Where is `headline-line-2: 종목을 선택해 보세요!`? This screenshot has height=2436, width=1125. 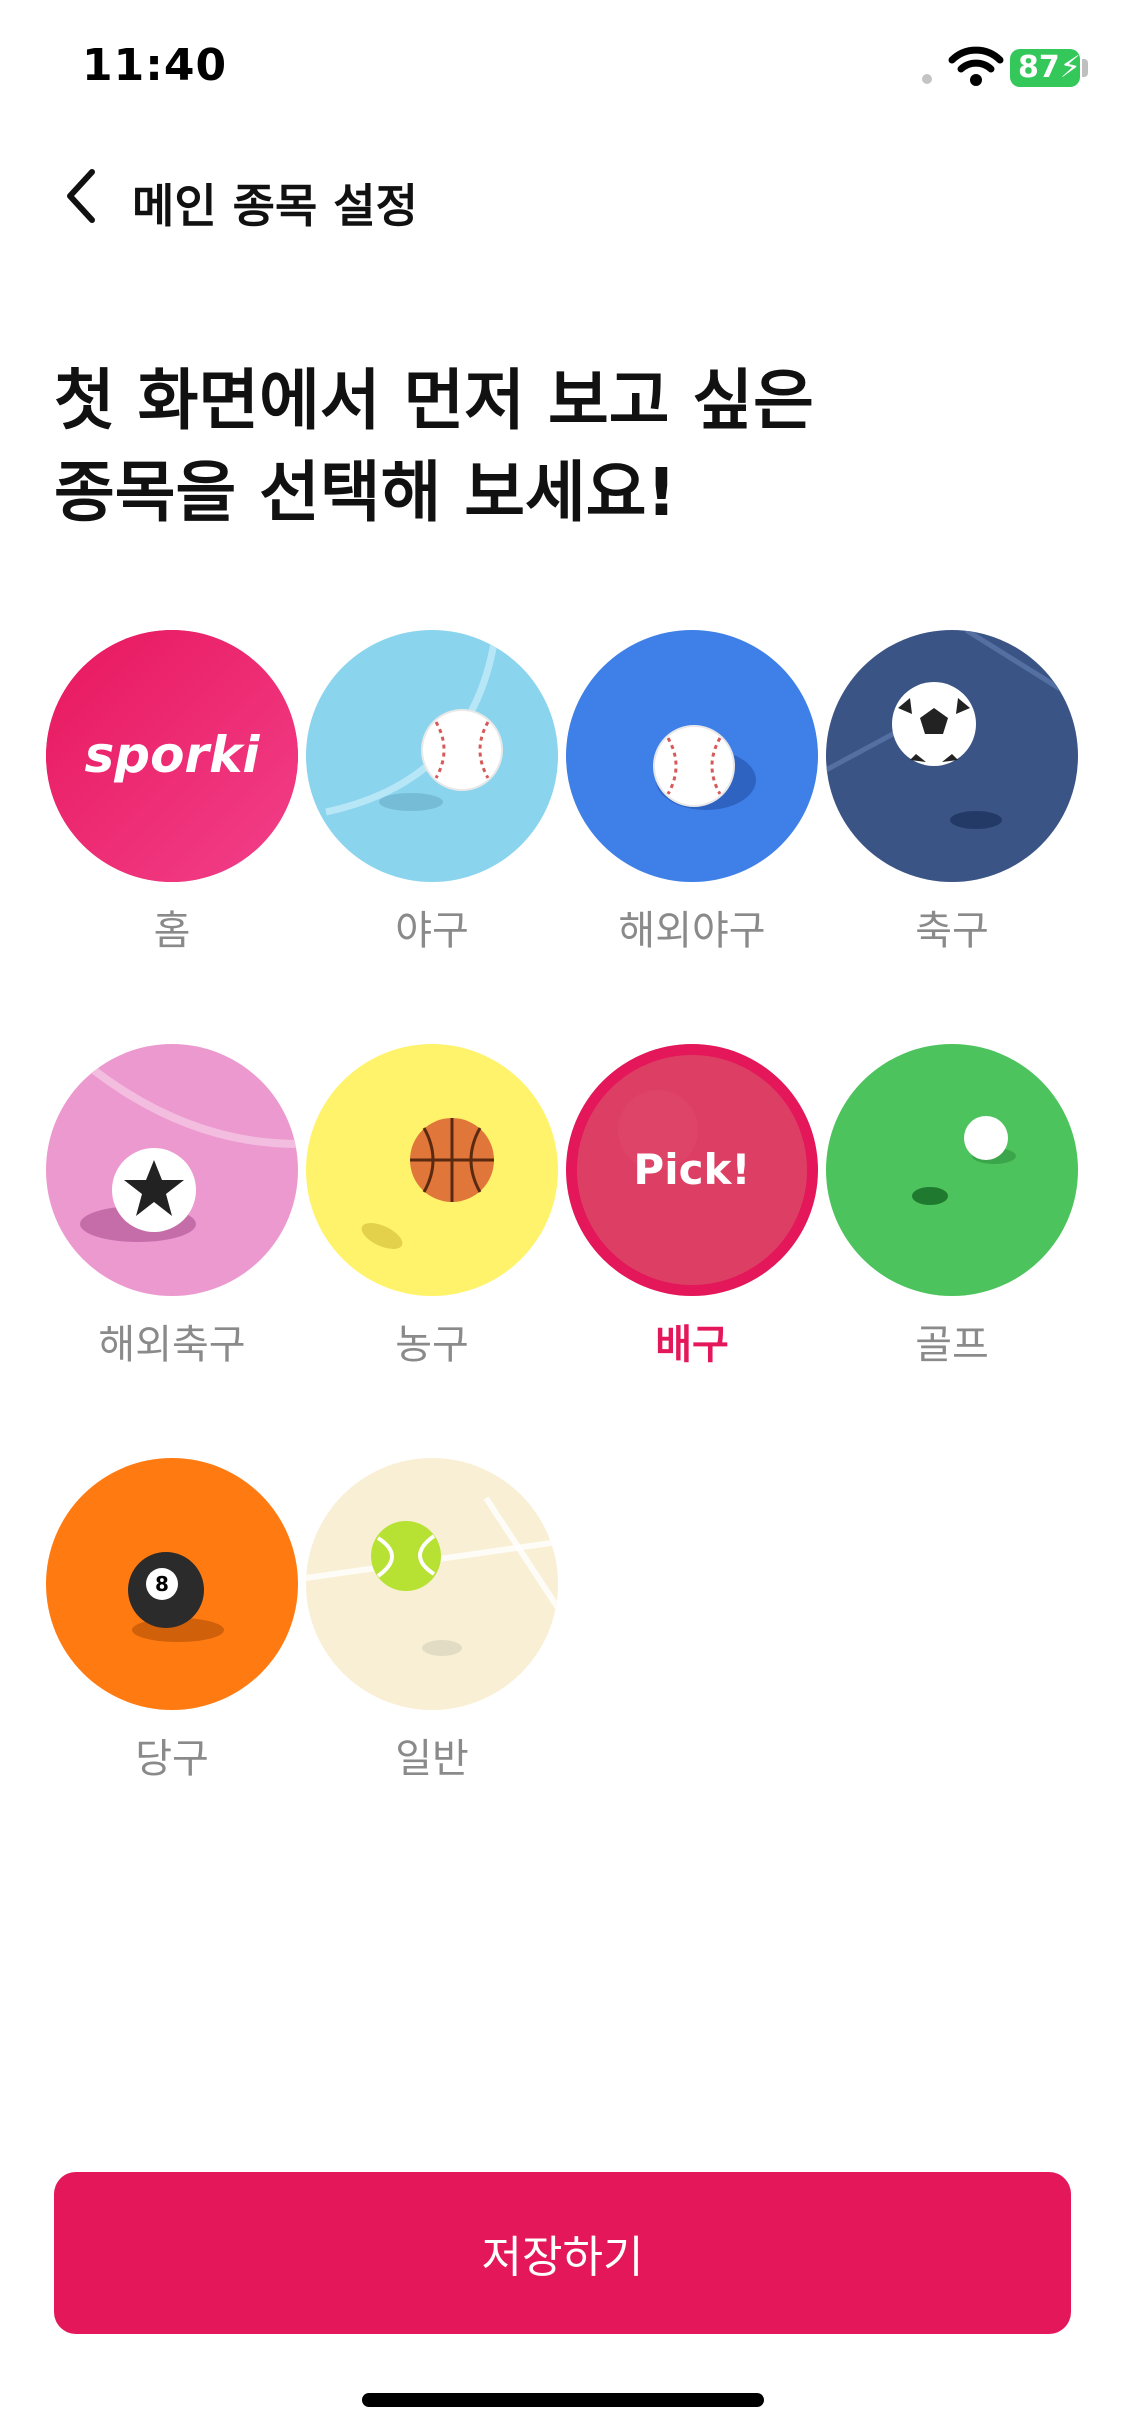
headline-line-2: 종목을 선택해 보세요! is located at coordinates (365, 492).